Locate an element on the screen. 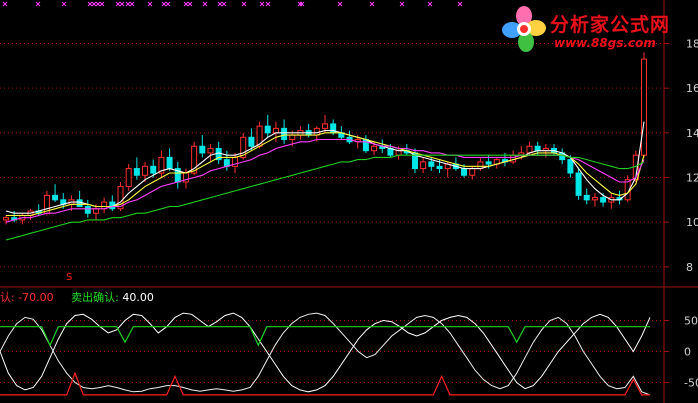 Image resolution: width=698 pixels, height=403 pixels. indicator-legend: 认: -70.00 卖出确认: 40.00 is located at coordinates (84, 297).